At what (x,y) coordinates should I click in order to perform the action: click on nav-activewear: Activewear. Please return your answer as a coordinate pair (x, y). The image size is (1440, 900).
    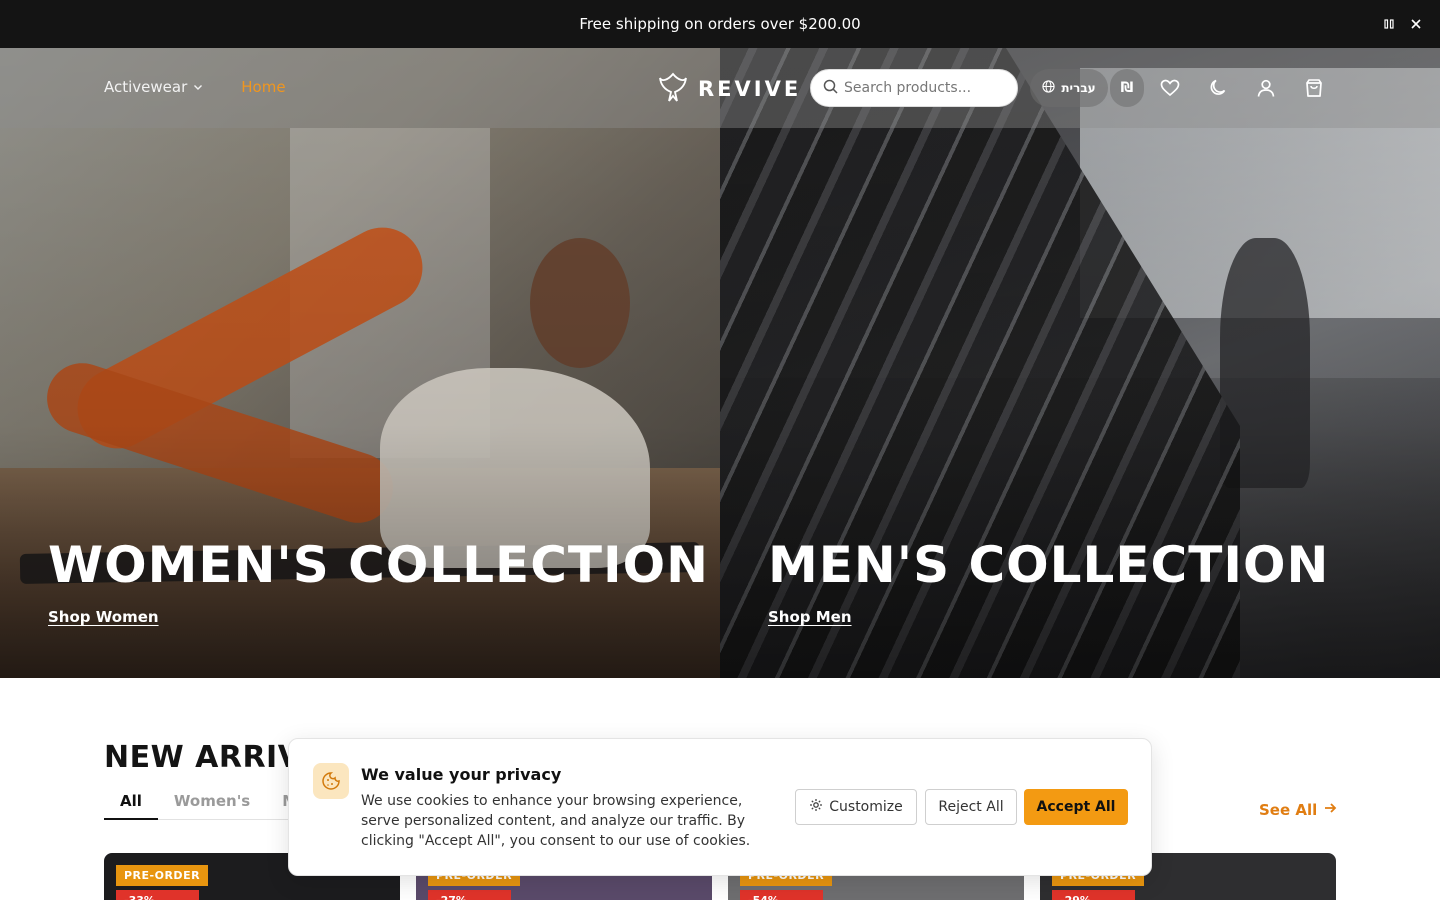
    Looking at the image, I should click on (153, 87).